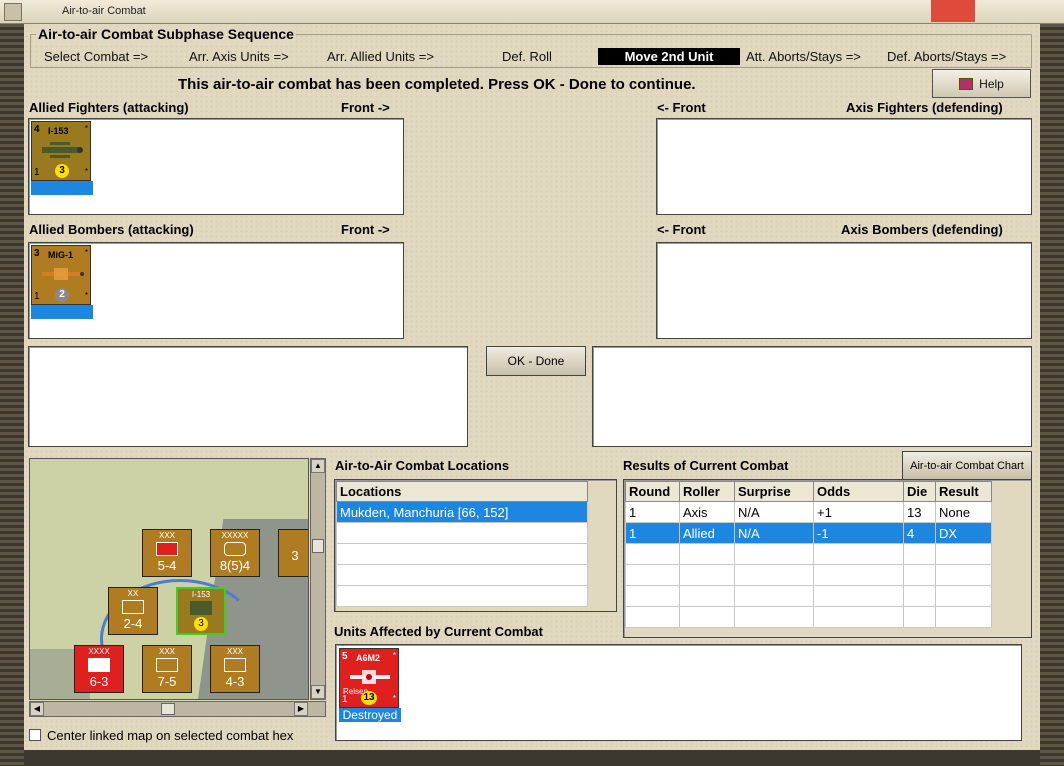 This screenshot has width=1064, height=766. What do you see at coordinates (166, 535) in the screenshot?
I see `map-counter-1-size: XXX` at bounding box center [166, 535].